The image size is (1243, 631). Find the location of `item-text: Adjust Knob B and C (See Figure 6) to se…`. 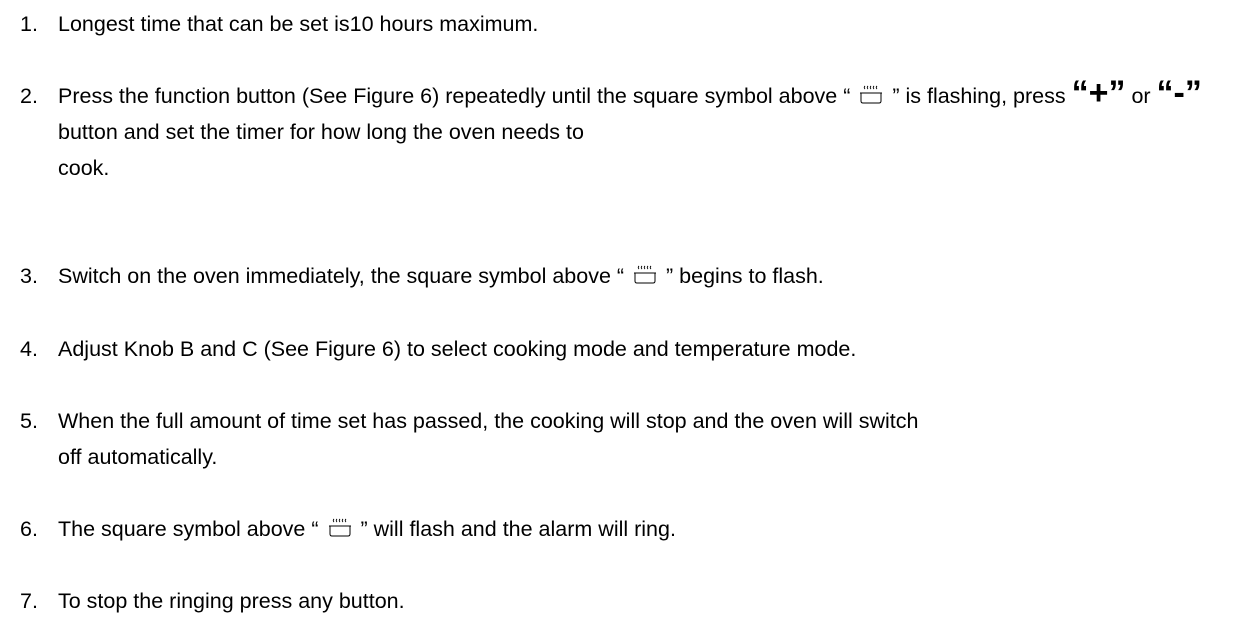

item-text: Adjust Knob B and C (See Figure 6) to se… is located at coordinates (457, 349).